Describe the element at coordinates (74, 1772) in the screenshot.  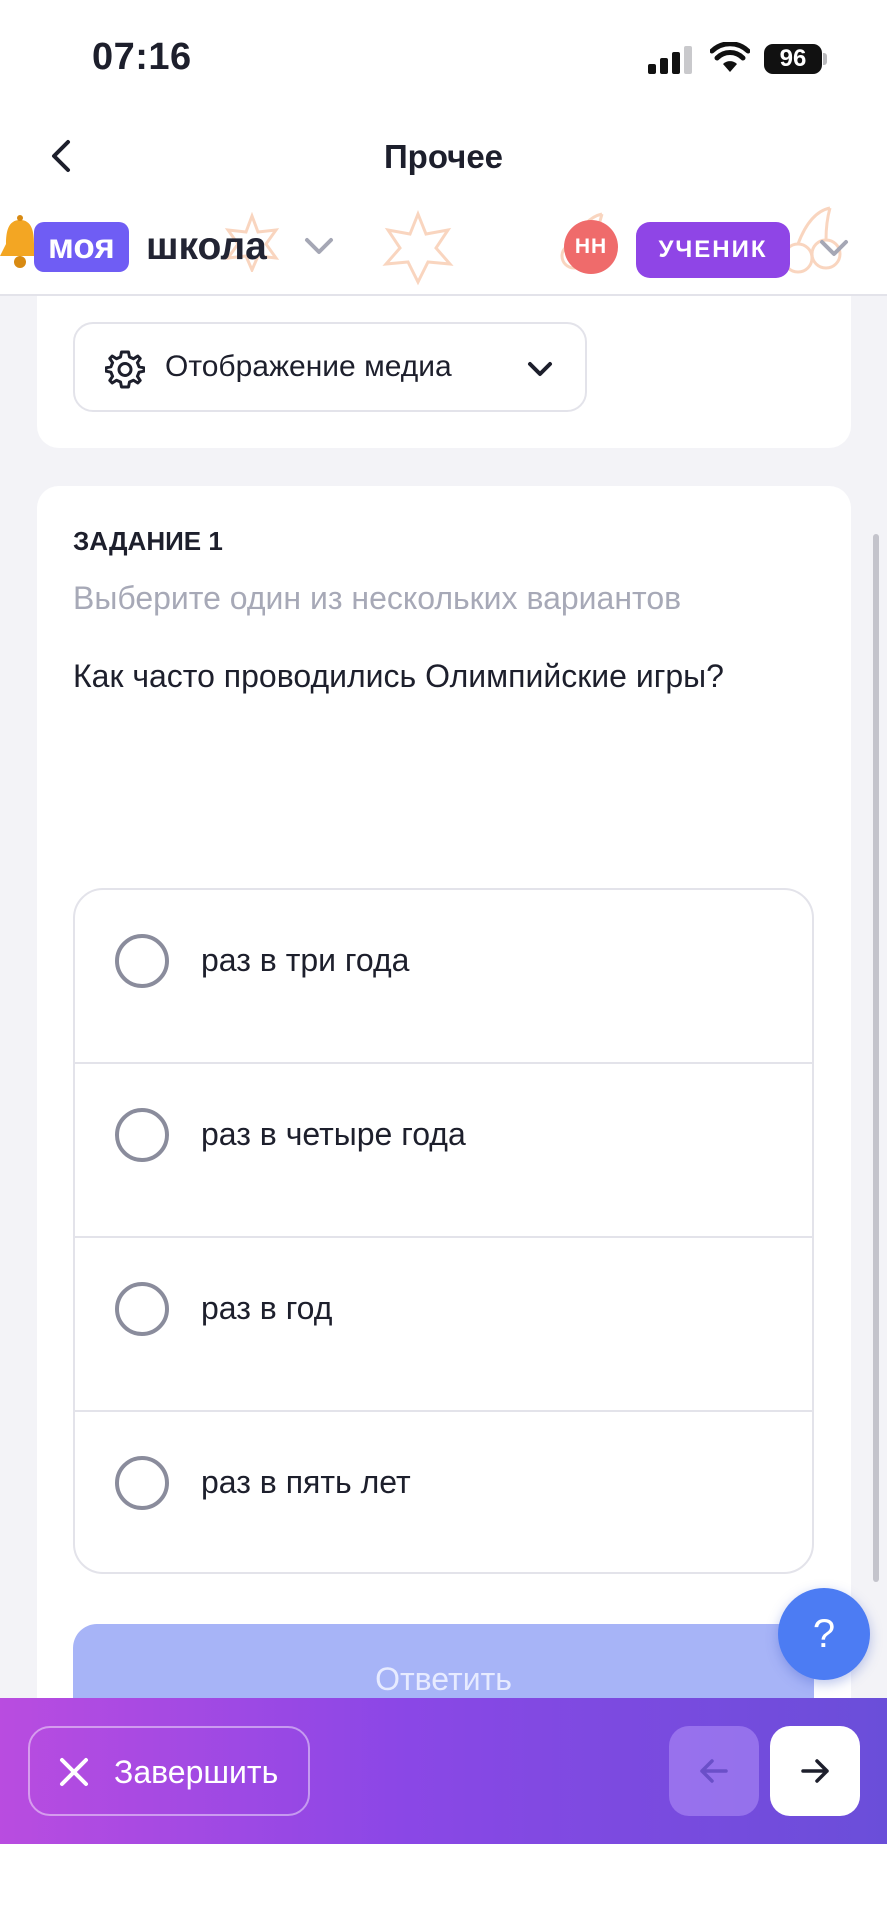
I see `close-icon` at that location.